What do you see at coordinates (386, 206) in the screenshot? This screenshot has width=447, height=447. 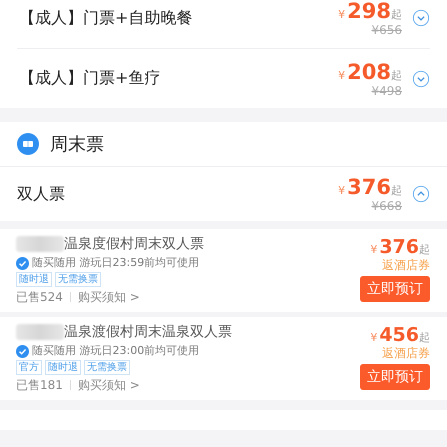 I see `original-price: ¥668` at bounding box center [386, 206].